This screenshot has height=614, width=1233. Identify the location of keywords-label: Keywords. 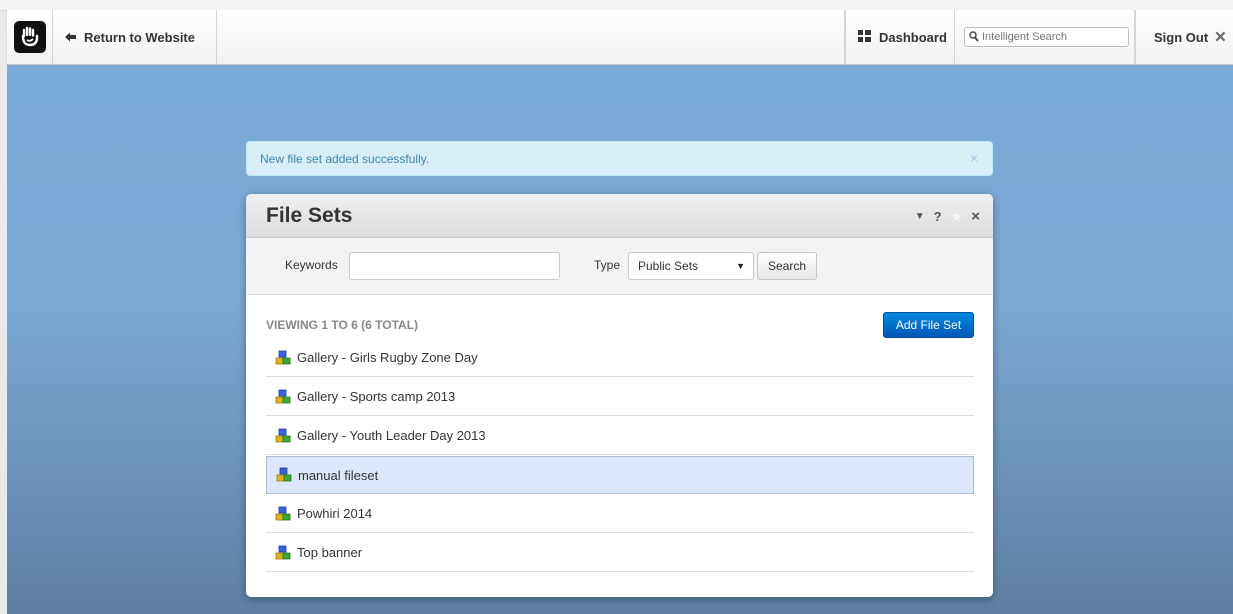
(311, 265).